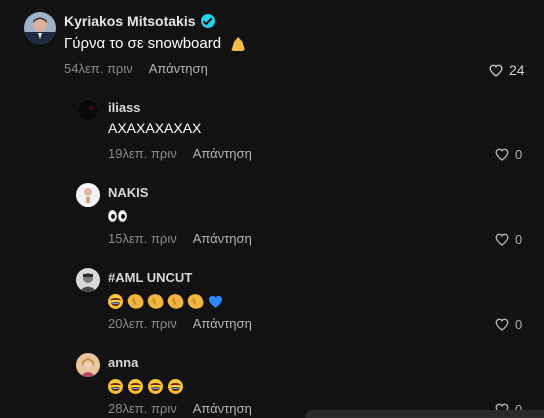  Describe the element at coordinates (123, 362) in the screenshot. I see `reply-username: anna` at that location.